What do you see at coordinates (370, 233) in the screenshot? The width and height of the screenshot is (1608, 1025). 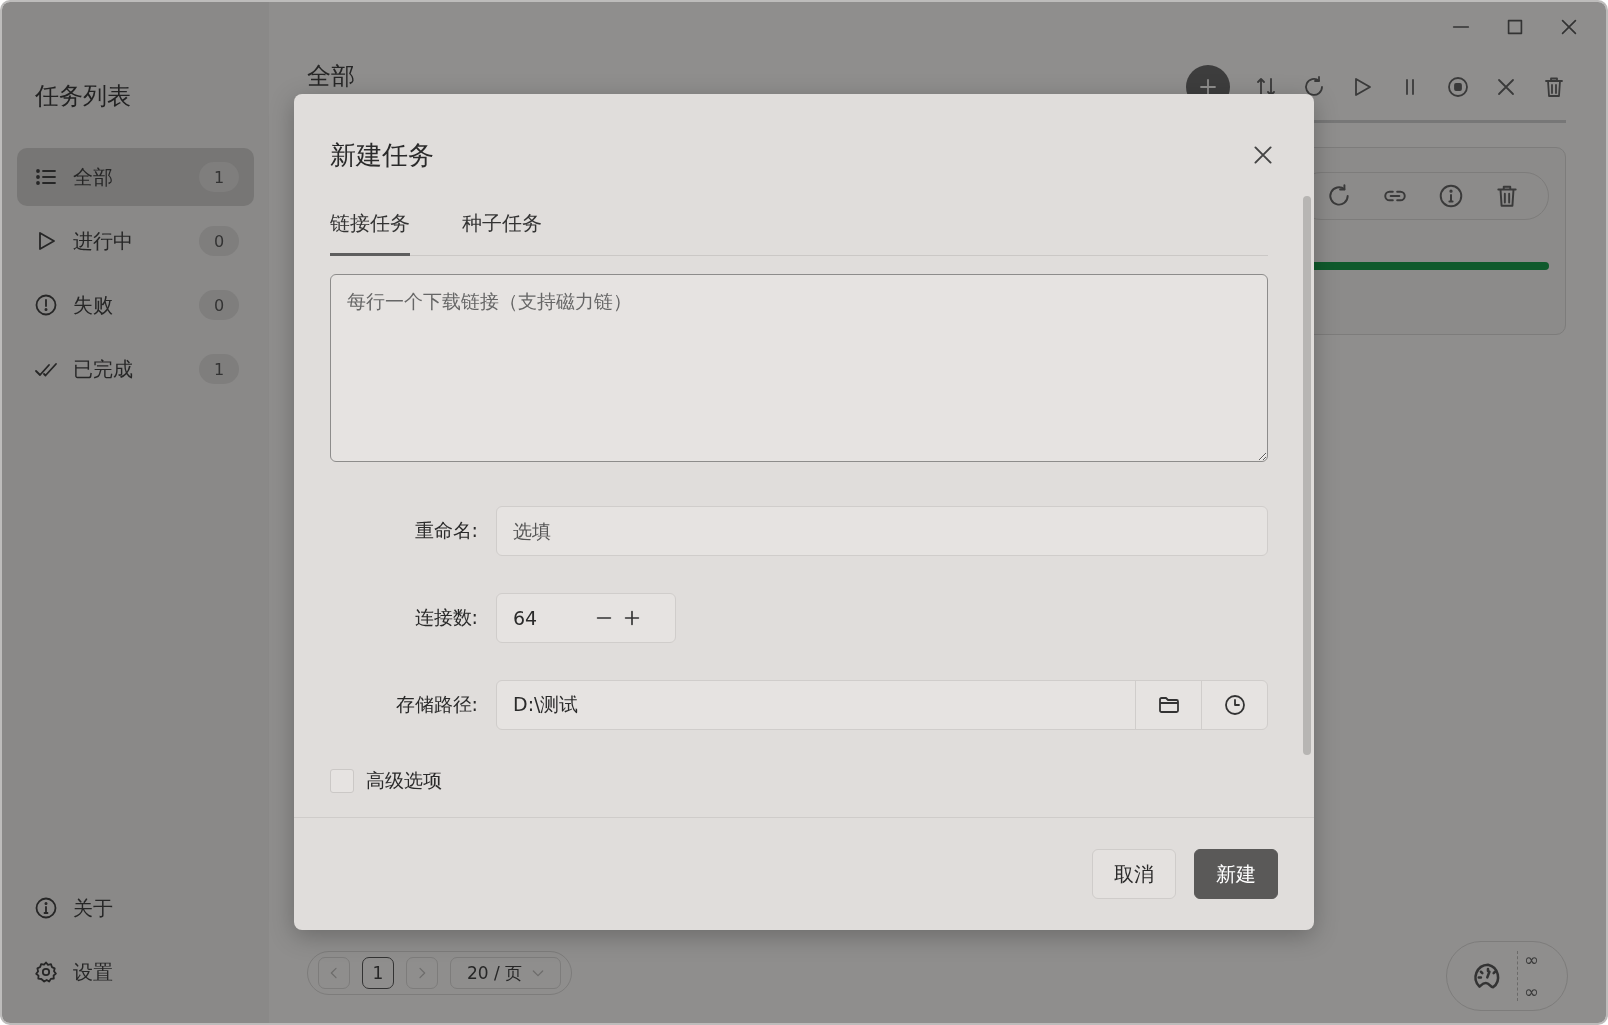 I see `tab: 链接任务` at bounding box center [370, 233].